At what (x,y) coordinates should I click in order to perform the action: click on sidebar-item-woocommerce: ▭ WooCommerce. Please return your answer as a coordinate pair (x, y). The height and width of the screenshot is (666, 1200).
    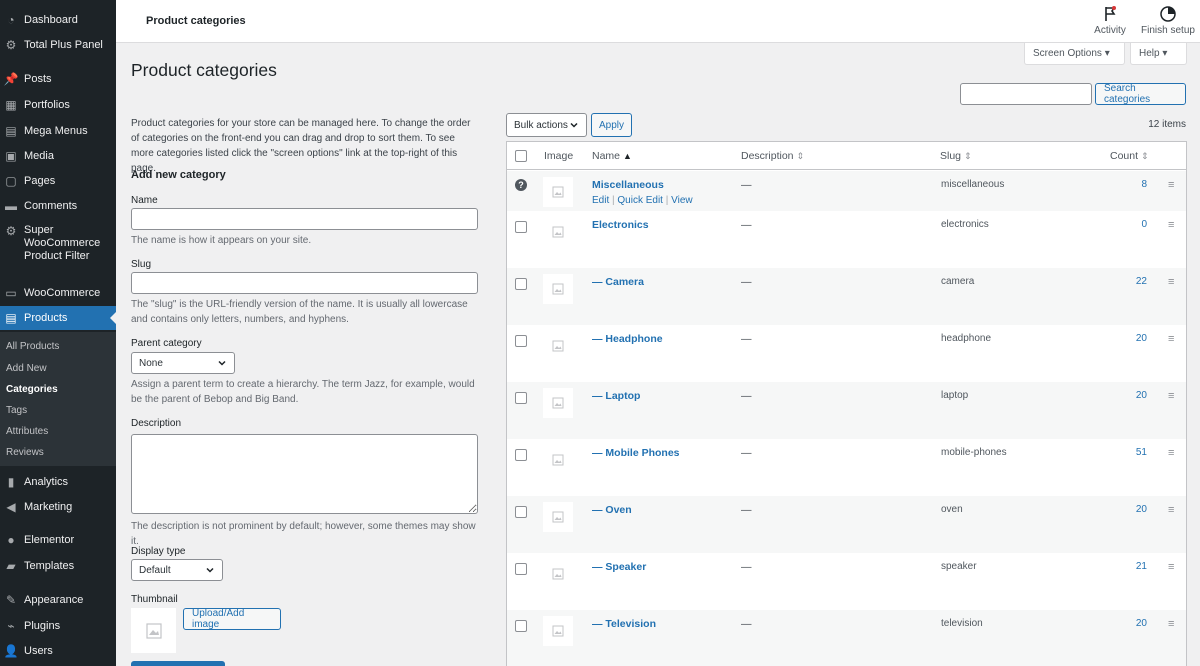
    Looking at the image, I should click on (58, 293).